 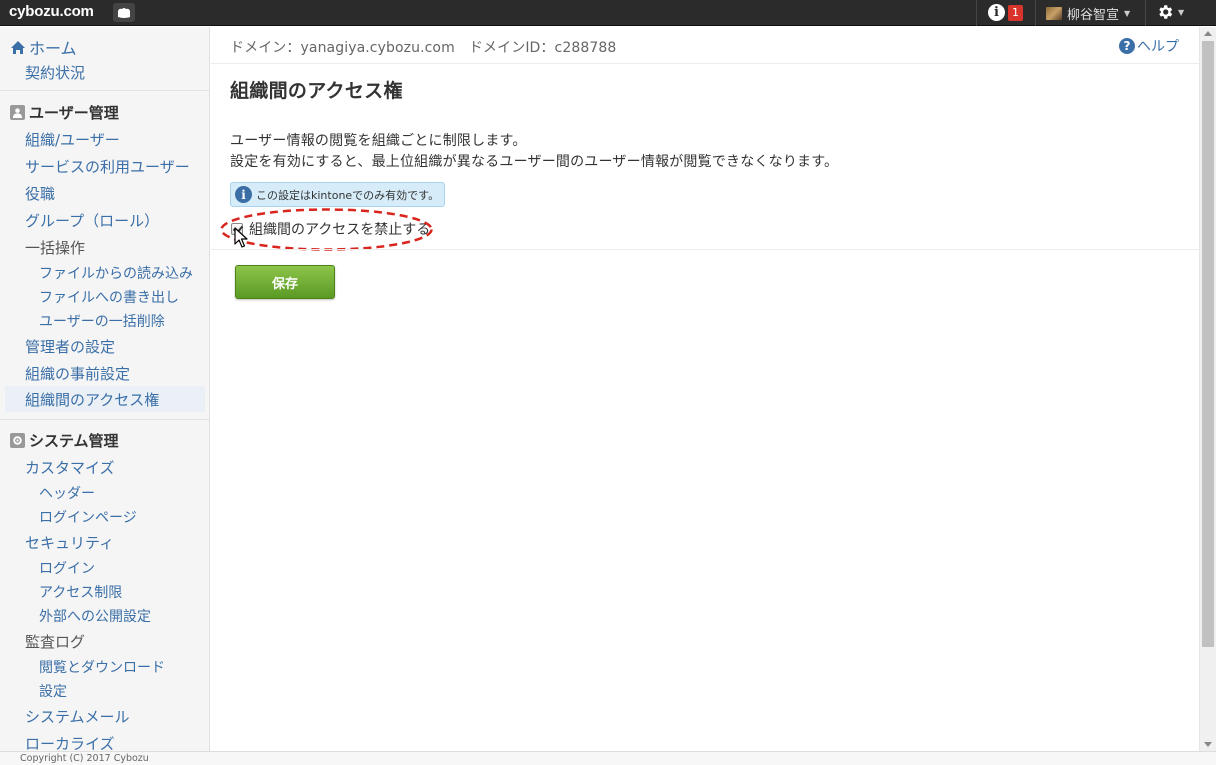 I want to click on cybozu-logo: cybozu.com, so click(x=51, y=11).